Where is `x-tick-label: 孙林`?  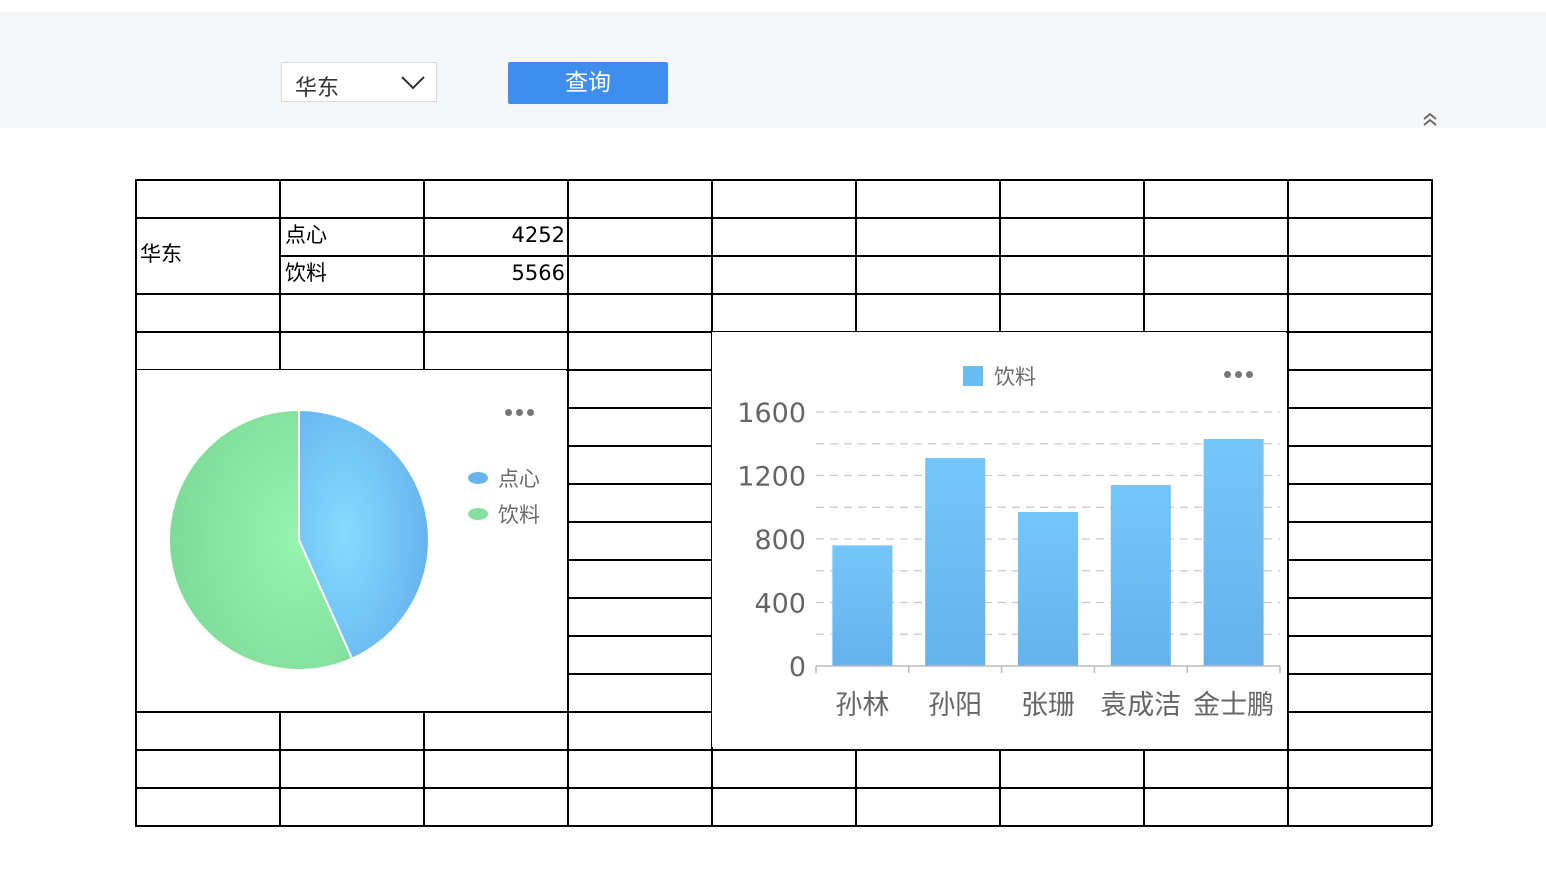
x-tick-label: 孙林 is located at coordinates (862, 705).